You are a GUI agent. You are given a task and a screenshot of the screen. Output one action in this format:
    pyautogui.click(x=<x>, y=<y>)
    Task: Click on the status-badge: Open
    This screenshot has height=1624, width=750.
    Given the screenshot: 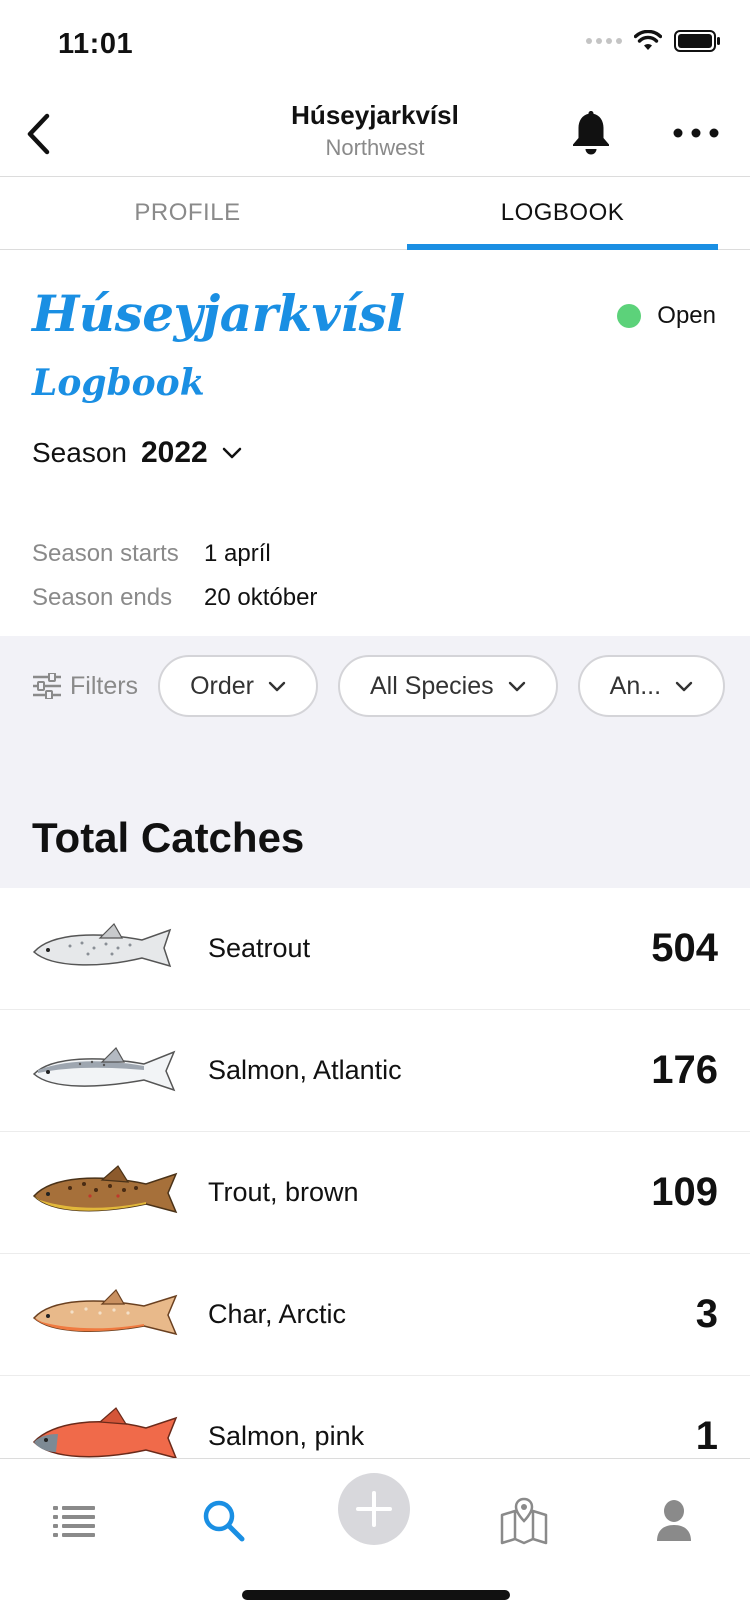 What is the action you would take?
    pyautogui.click(x=666, y=316)
    